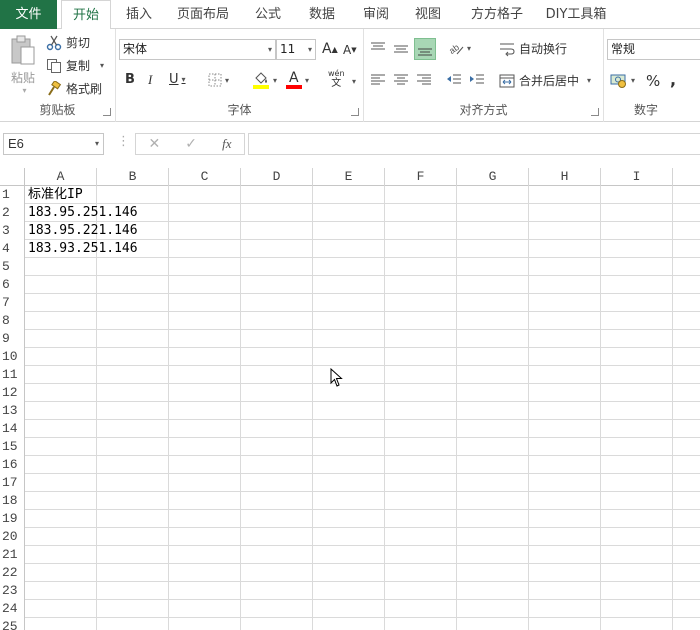  Describe the element at coordinates (589, 80) in the screenshot. I see `merge-center-dropdown-icon: ▾` at that location.